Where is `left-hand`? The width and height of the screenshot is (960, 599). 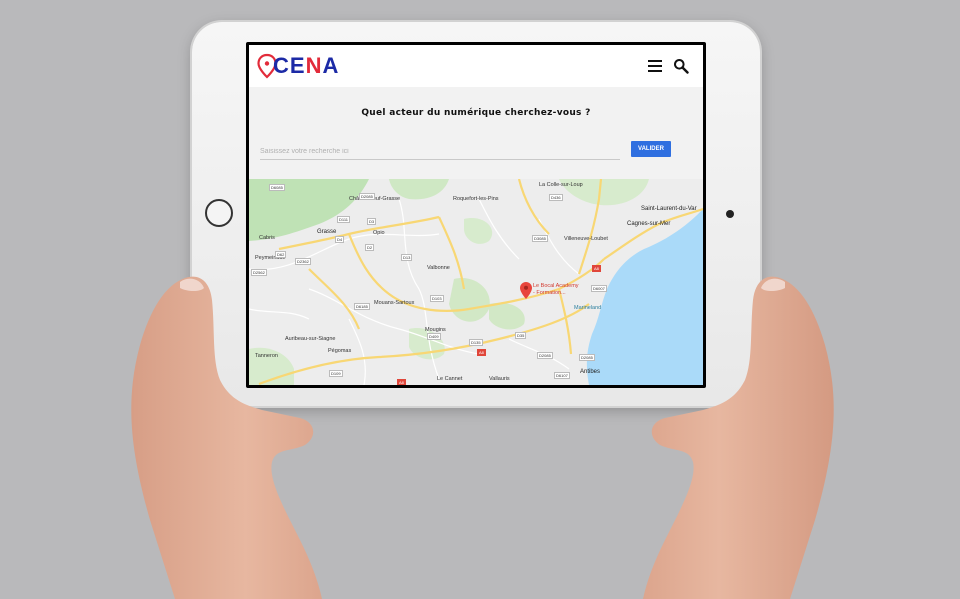
left-hand is located at coordinates (226, 437).